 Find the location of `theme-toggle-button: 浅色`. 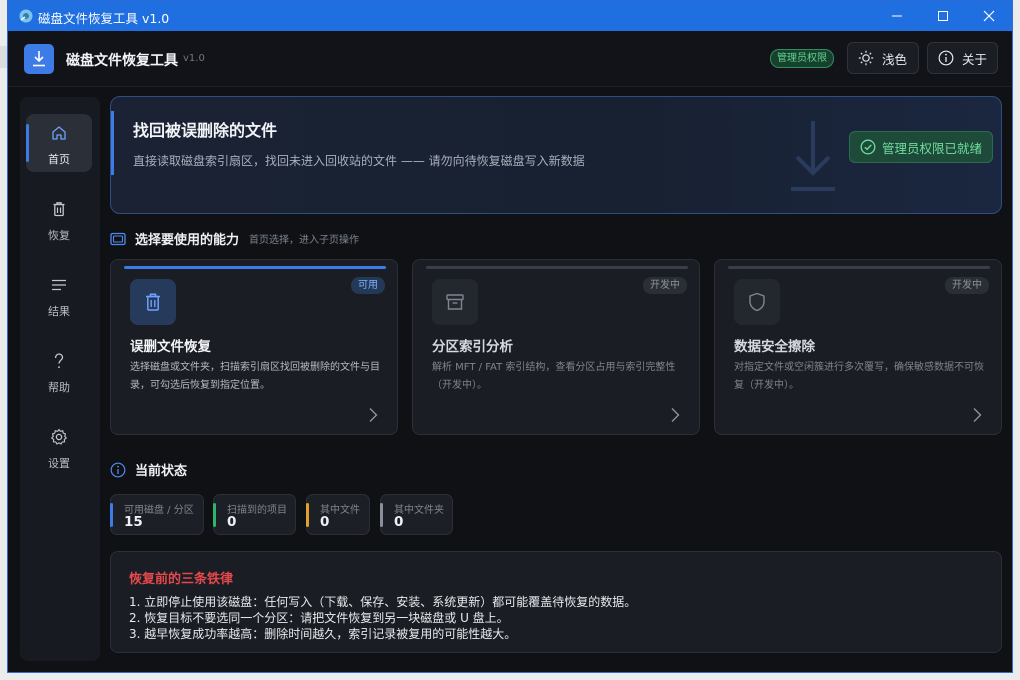

theme-toggle-button: 浅色 is located at coordinates (883, 58).